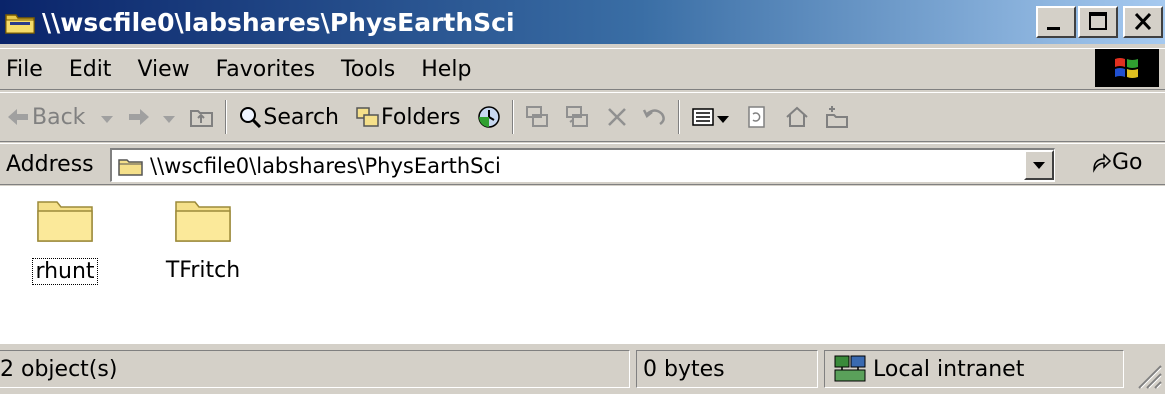 This screenshot has width=1165, height=394. I want to click on home-icon, so click(797, 117).